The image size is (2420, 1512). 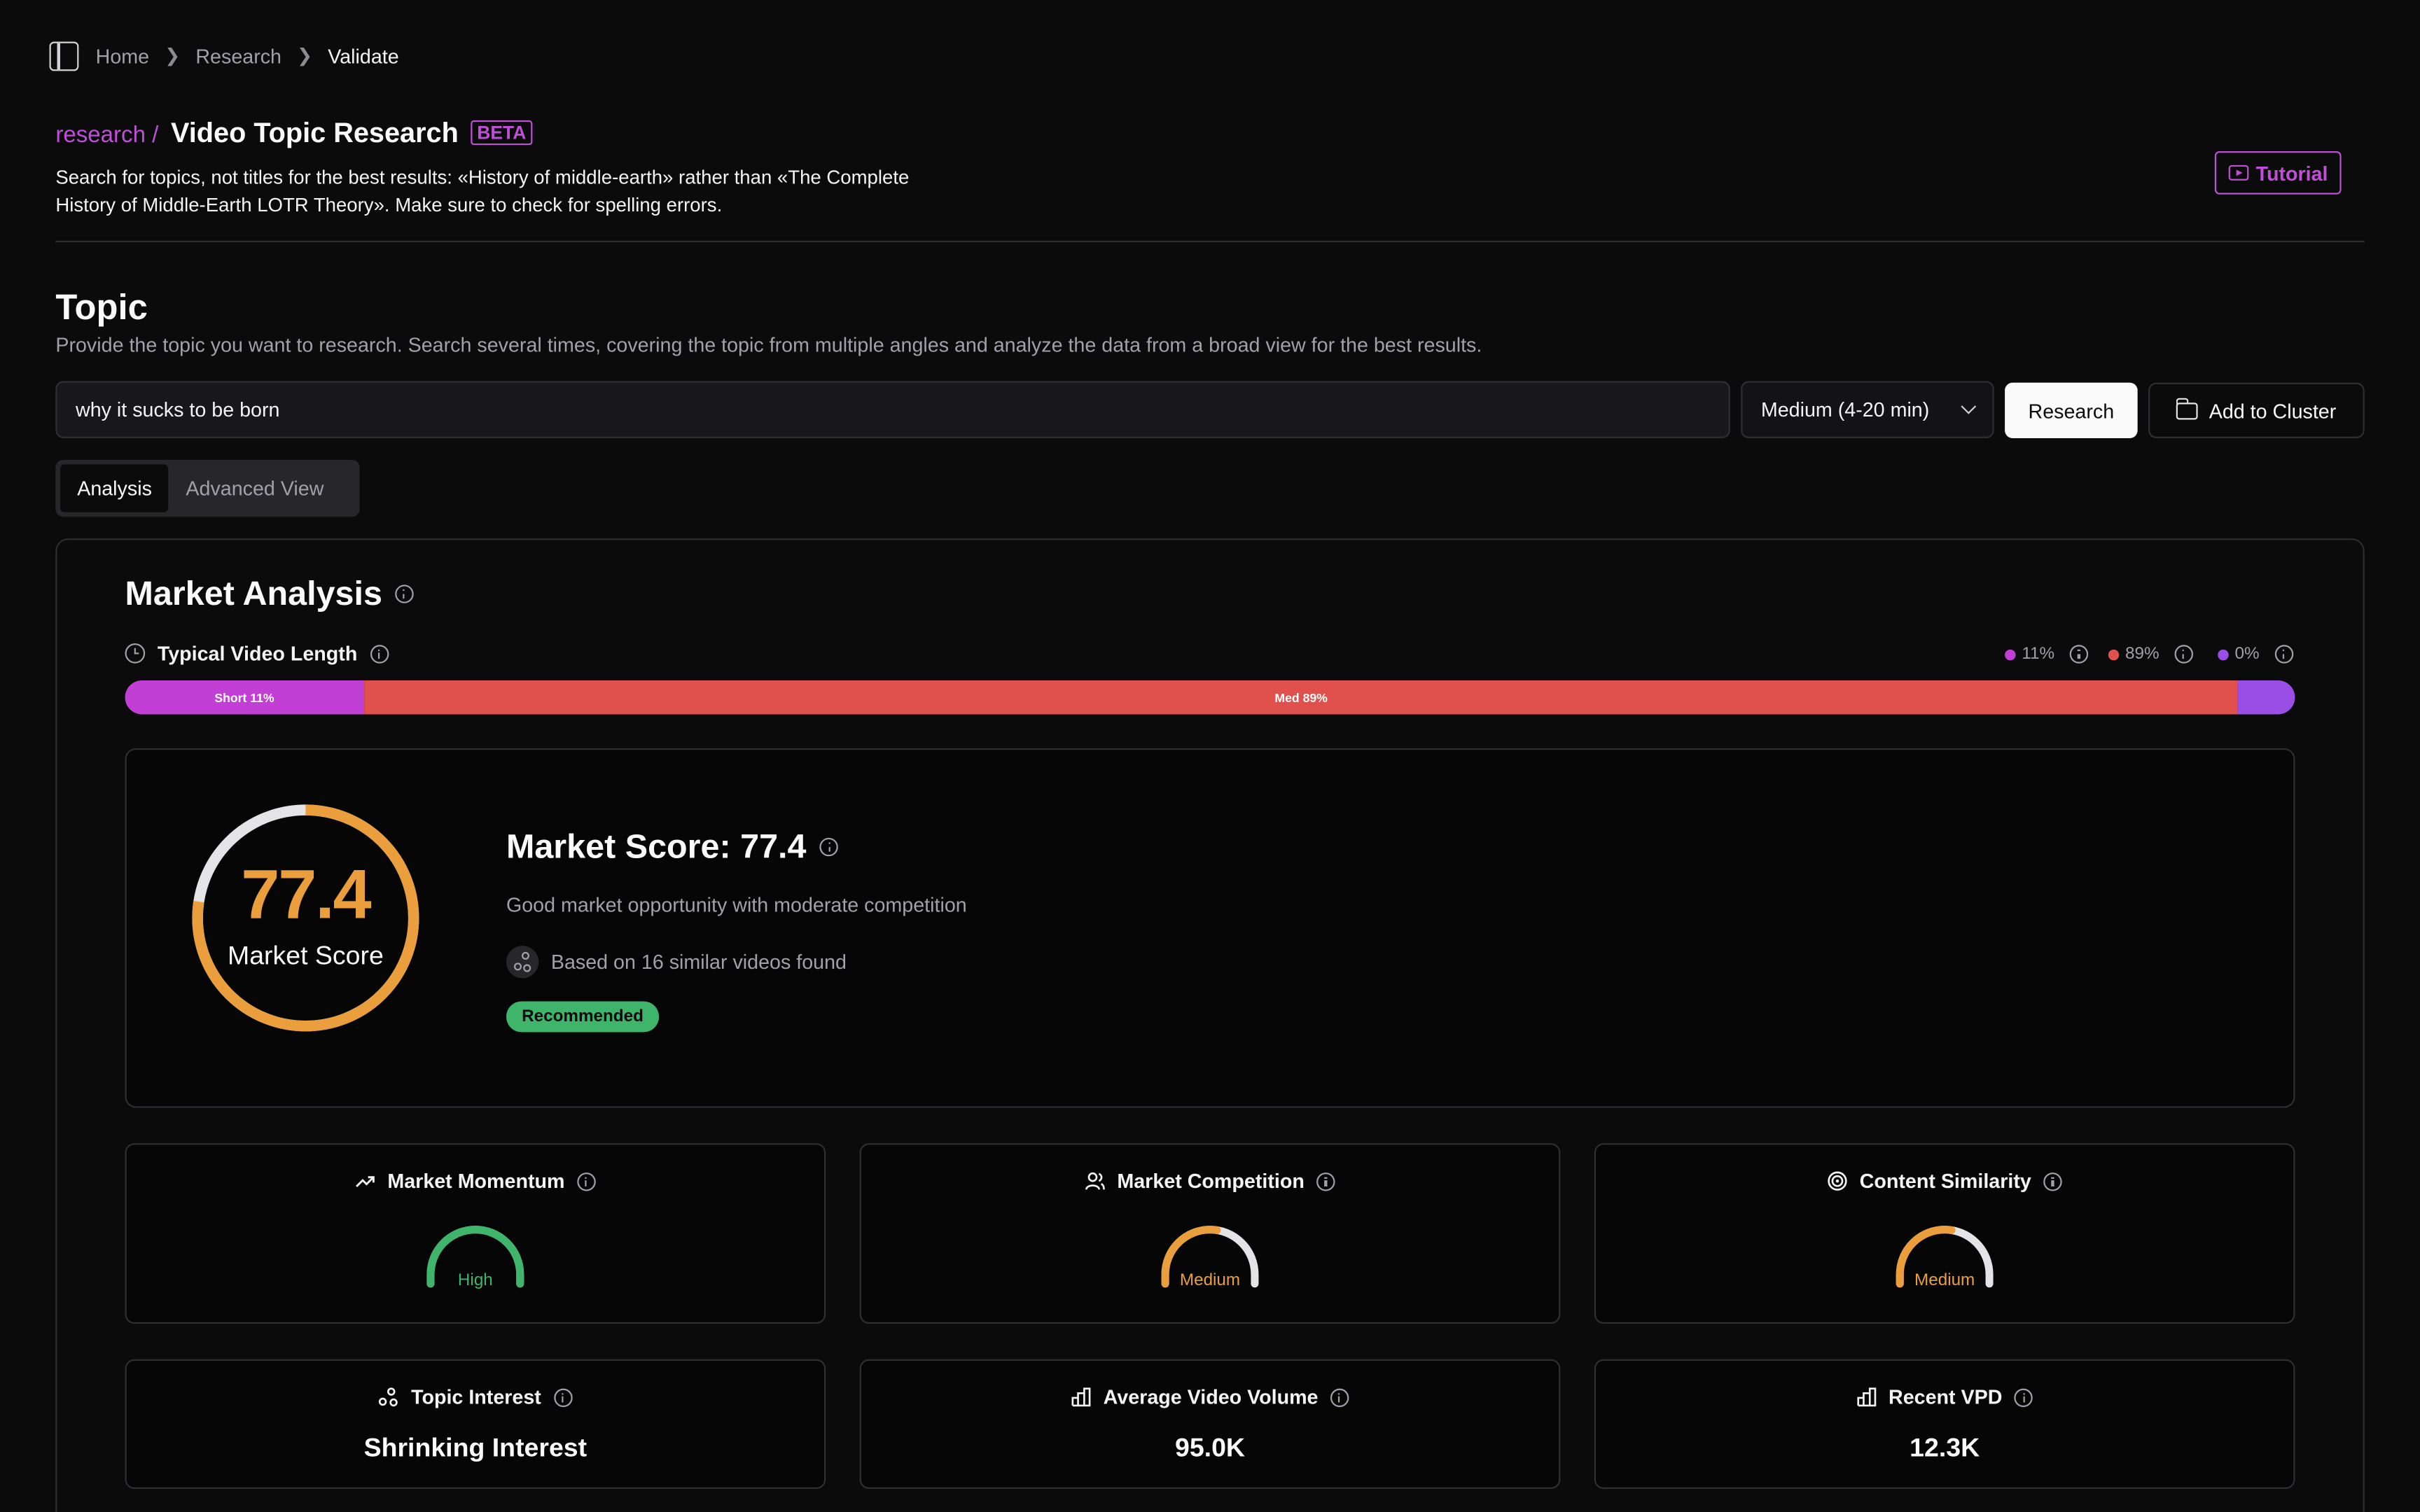 What do you see at coordinates (314, 132) in the screenshot?
I see `page-title: Video Topic Research` at bounding box center [314, 132].